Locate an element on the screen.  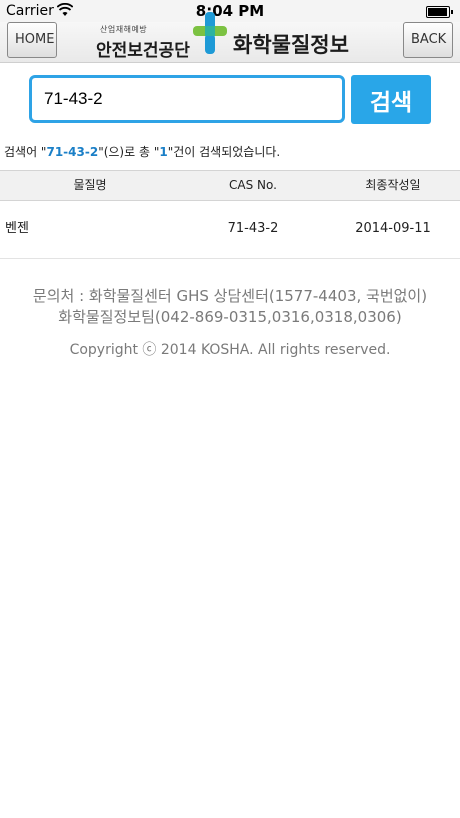
table-row: 벤젠 71-43-2 2014-09-11 is located at coordinates (230, 229).